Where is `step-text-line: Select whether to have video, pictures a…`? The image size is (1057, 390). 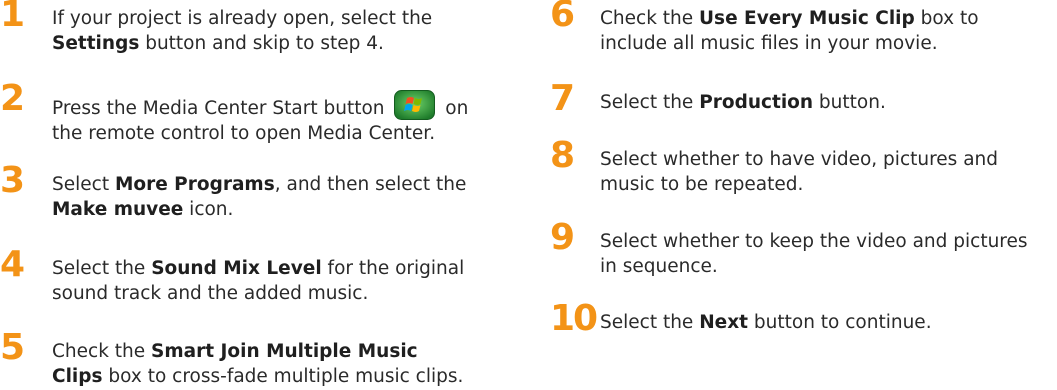
step-text-line: Select whether to have video, pictures a… is located at coordinates (799, 159).